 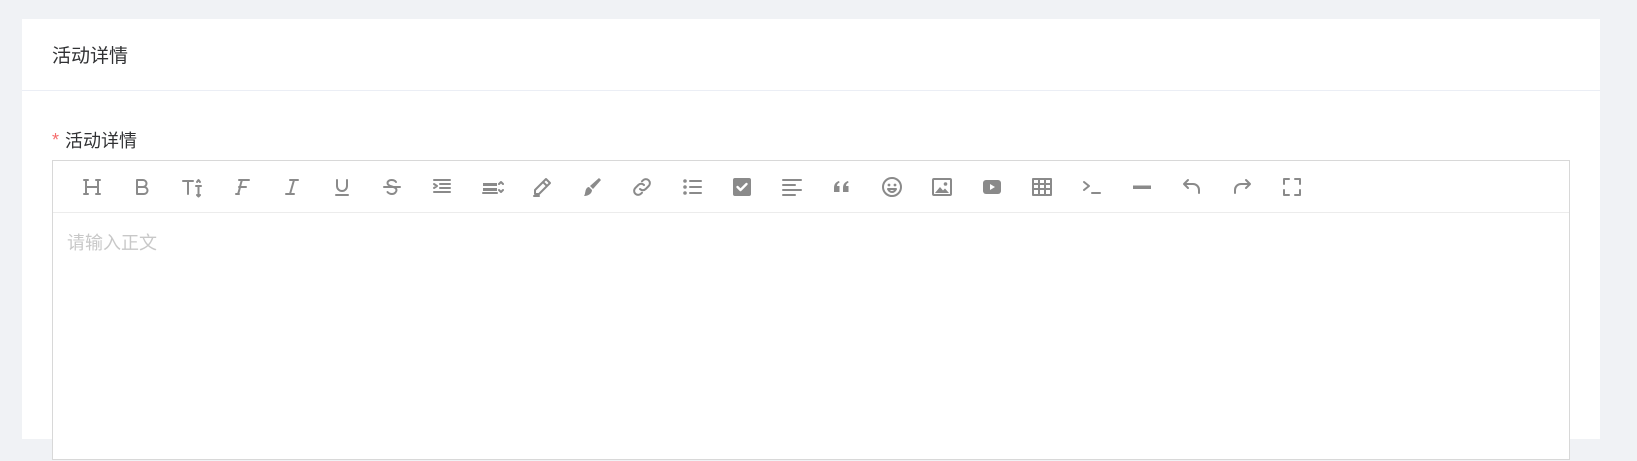 I want to click on bold-button, so click(x=142, y=187).